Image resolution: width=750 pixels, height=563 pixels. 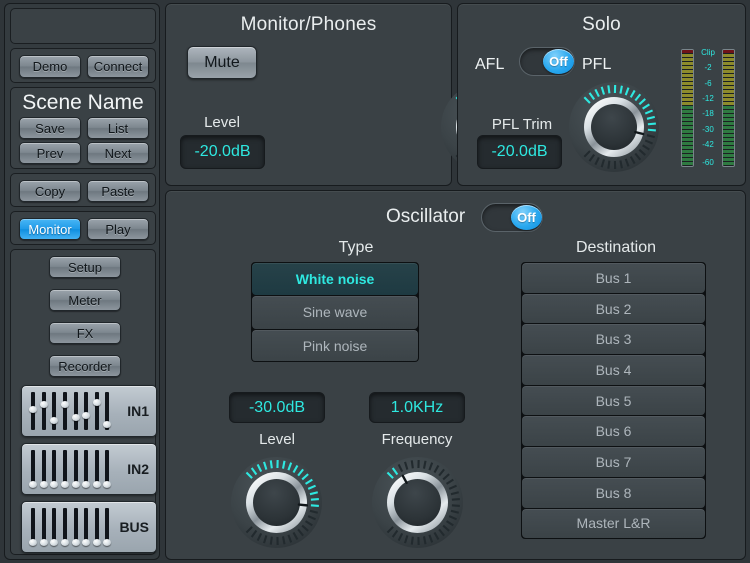 I want to click on oscillator-level-readout: -30.0dB, so click(x=277, y=407).